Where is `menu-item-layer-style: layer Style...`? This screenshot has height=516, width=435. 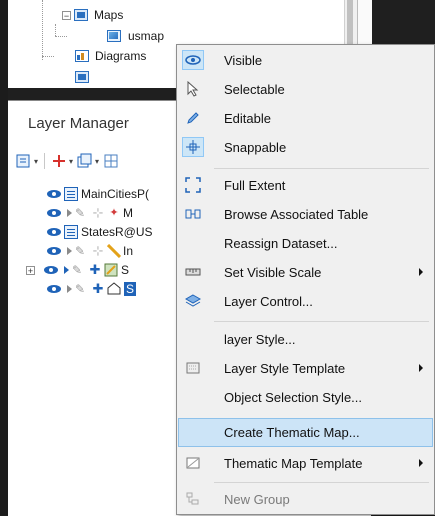 menu-item-layer-style: layer Style... is located at coordinates (305, 339).